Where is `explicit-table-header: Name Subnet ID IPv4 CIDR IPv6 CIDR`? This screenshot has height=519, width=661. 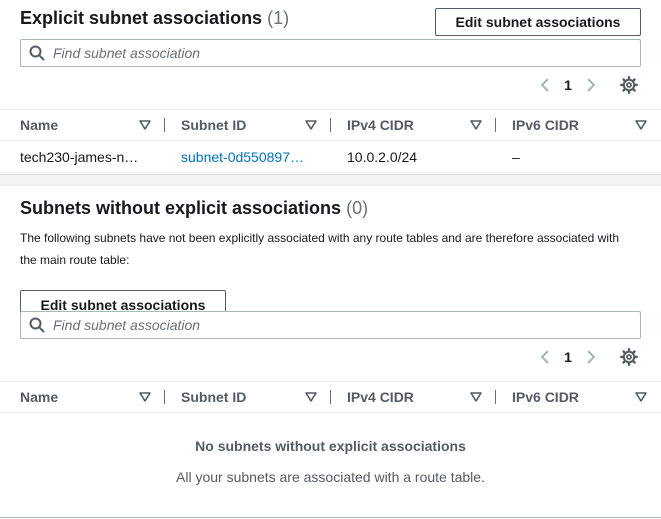 explicit-table-header: Name Subnet ID IPv4 CIDR IPv6 CIDR is located at coordinates (330, 125).